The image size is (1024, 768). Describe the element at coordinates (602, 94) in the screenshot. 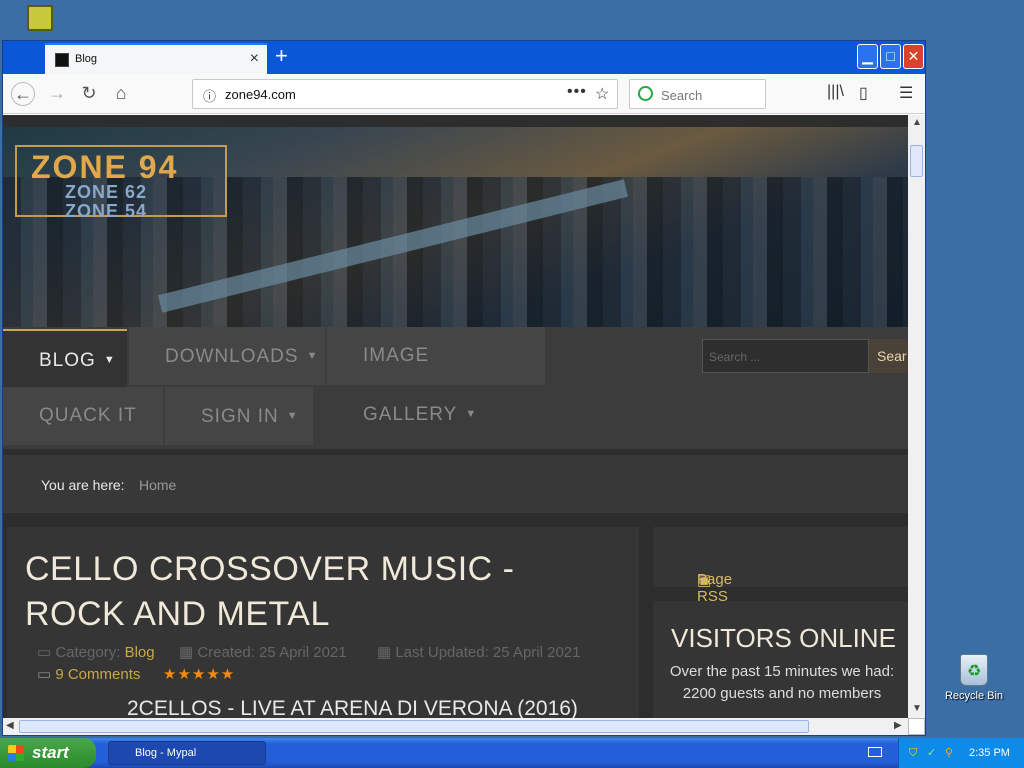

I see `bookmark-star-icon: ☆` at that location.